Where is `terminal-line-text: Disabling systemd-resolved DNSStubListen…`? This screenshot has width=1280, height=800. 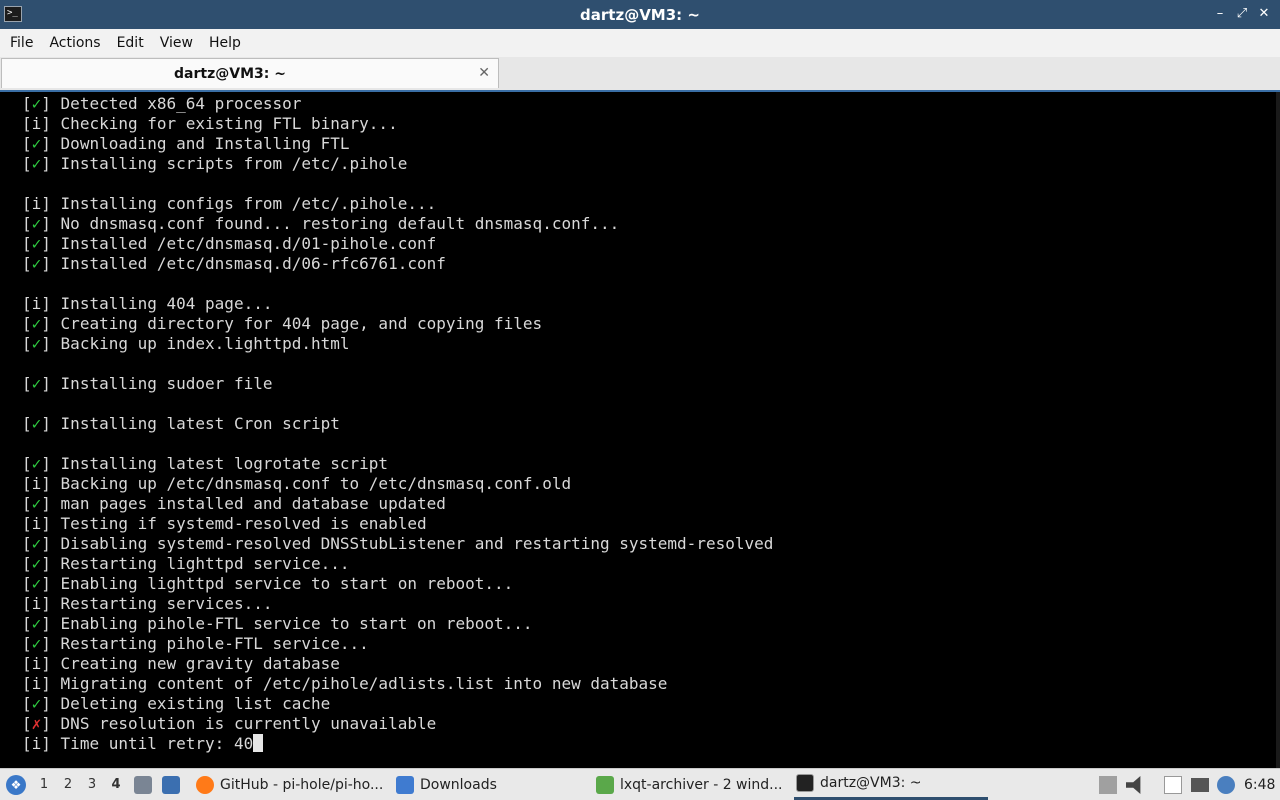
terminal-line-text: Disabling systemd-resolved DNSStubListen… is located at coordinates (417, 543).